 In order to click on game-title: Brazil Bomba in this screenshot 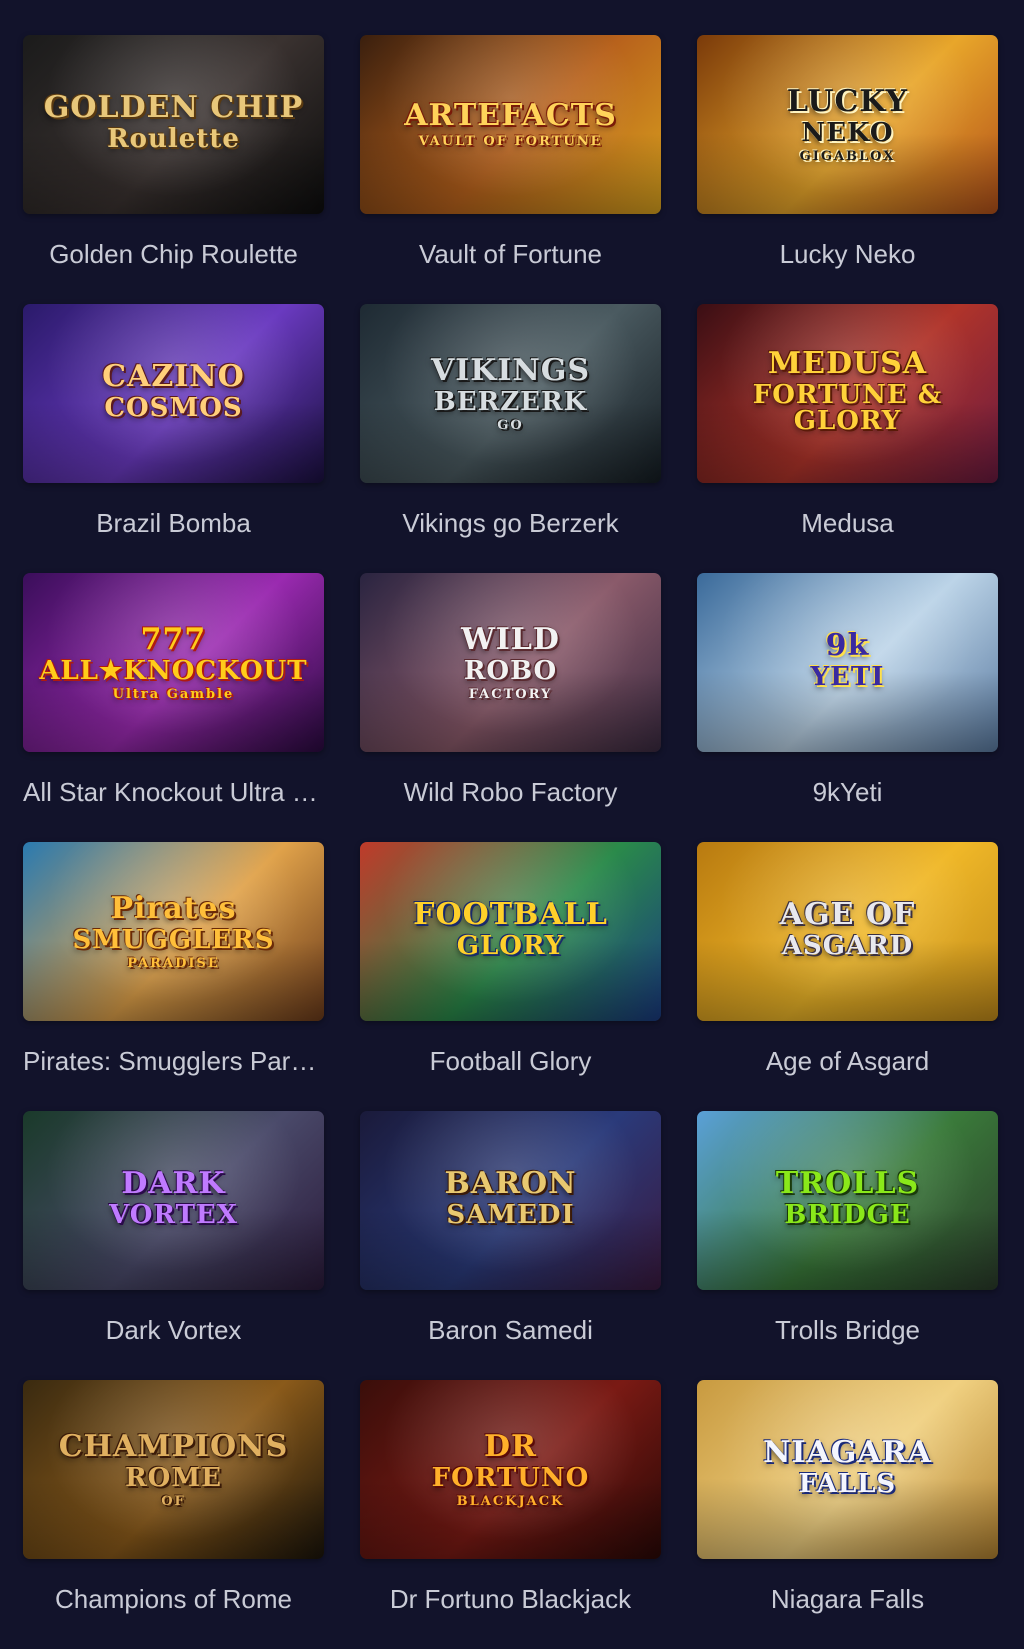, I will do `click(173, 523)`.